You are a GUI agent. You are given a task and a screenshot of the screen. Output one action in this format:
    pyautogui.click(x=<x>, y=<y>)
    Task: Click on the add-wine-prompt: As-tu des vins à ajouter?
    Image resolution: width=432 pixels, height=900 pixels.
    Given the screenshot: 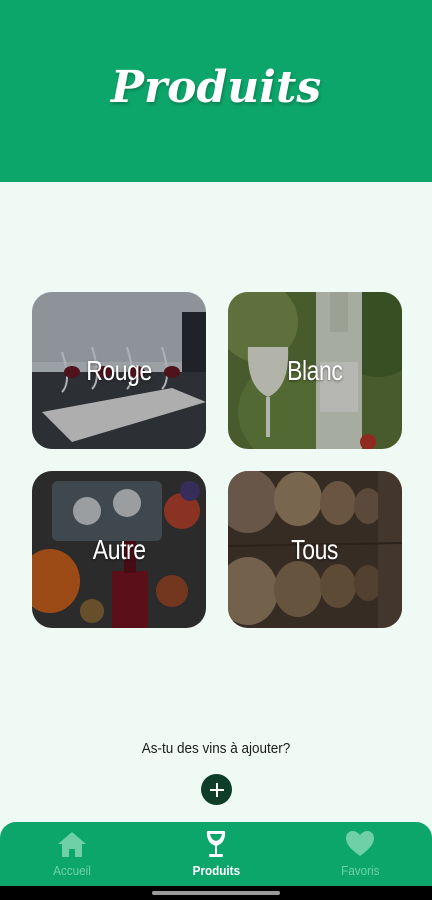 What is the action you would take?
    pyautogui.click(x=216, y=748)
    